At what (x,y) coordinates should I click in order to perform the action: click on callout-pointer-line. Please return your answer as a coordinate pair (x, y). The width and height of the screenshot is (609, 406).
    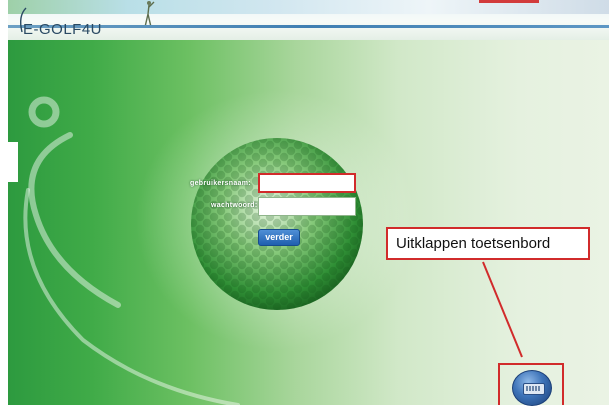
    Looking at the image, I should click on (502, 309).